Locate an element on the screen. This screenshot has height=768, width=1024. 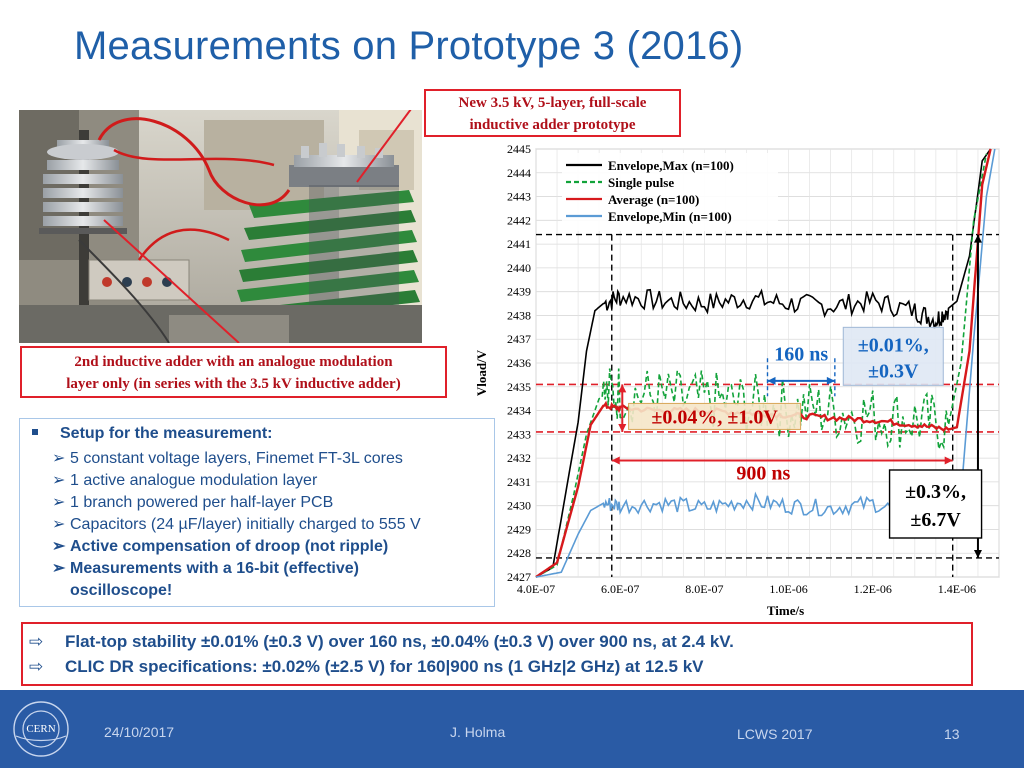
y-tick-label: 2442 is located at coordinates (519, 220).